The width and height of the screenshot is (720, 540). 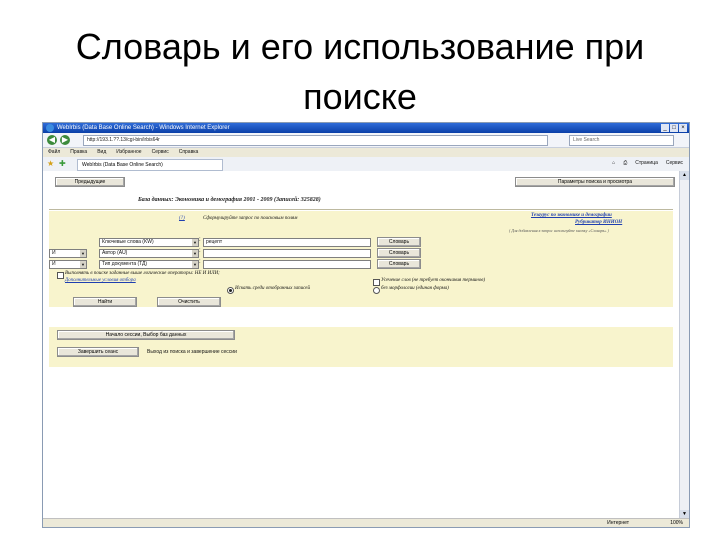 I want to click on menu-edit: Правка, so click(x=78, y=152).